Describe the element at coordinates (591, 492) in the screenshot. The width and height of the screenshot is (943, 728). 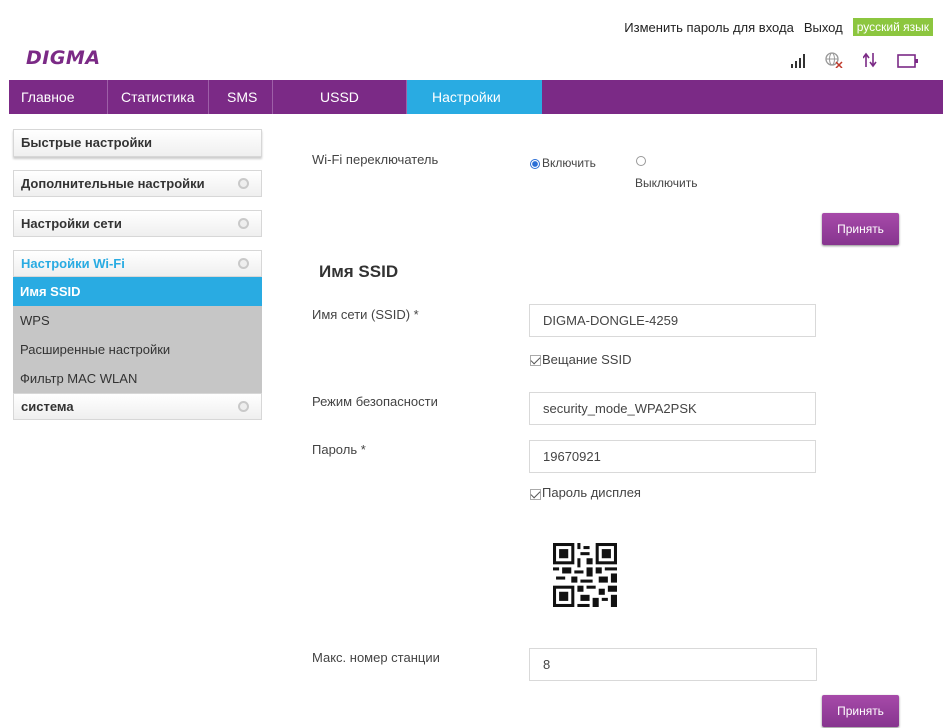
I see `show-password-label: Пароль дисплея` at that location.